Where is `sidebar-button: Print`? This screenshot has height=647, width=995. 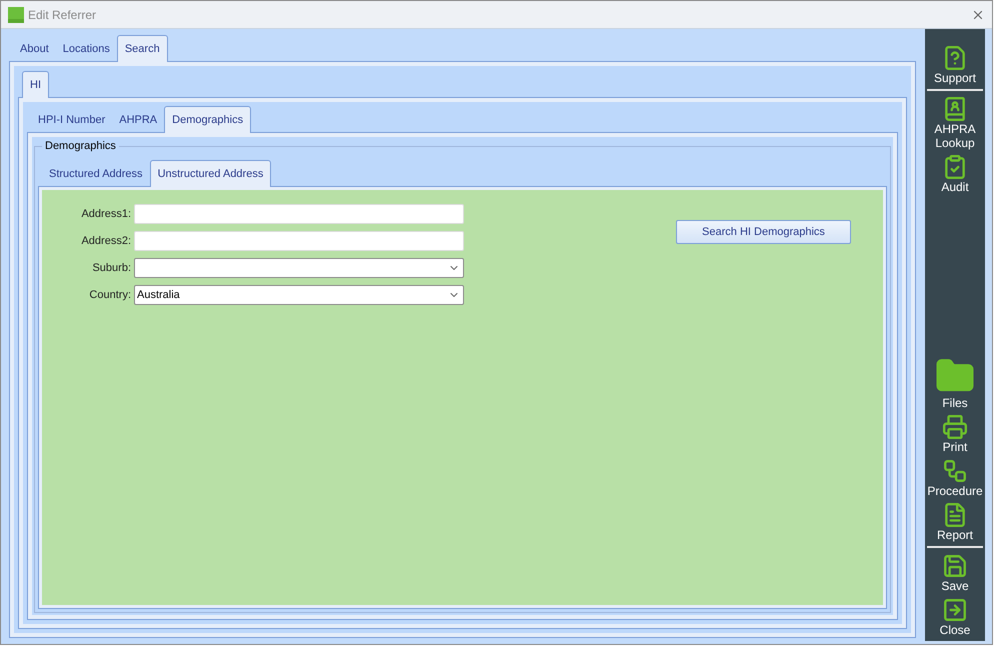
sidebar-button: Print is located at coordinates (955, 434).